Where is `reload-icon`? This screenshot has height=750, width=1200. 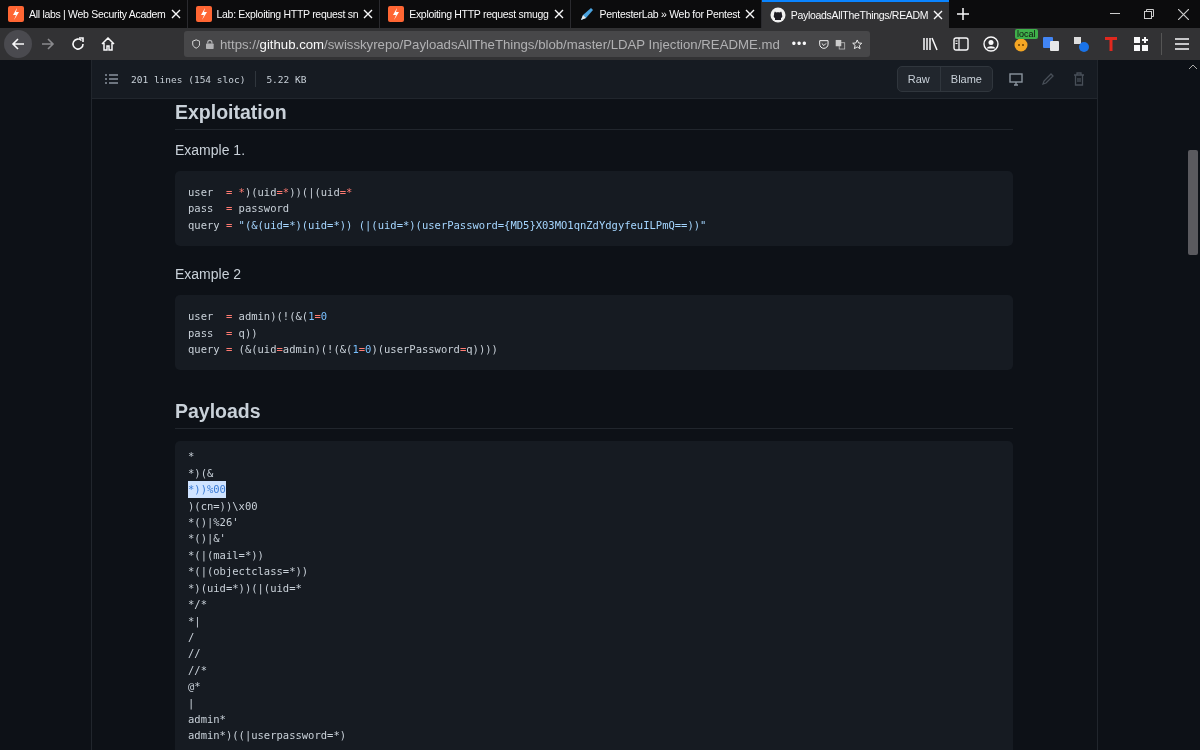 reload-icon is located at coordinates (78, 44).